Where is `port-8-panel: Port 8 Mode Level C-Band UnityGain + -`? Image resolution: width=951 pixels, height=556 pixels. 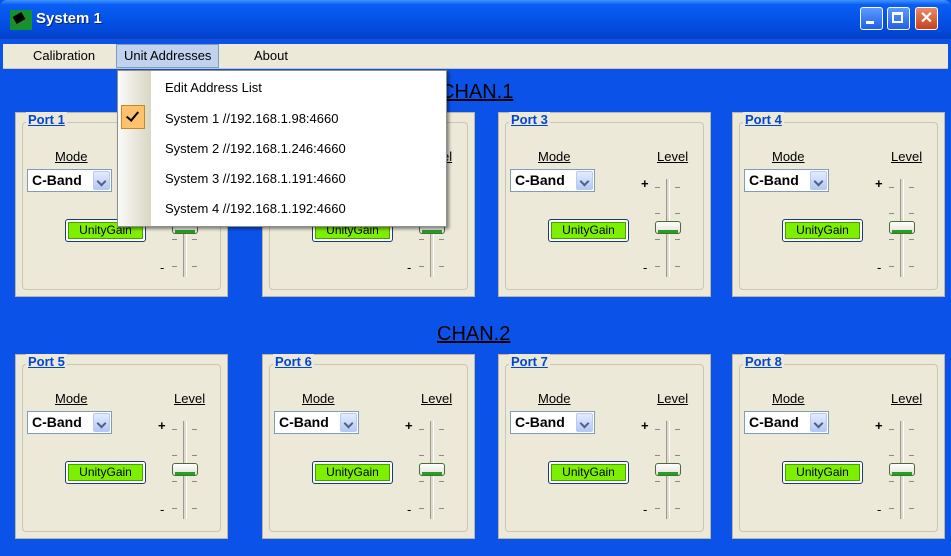
port-8-panel: Port 8 Mode Level C-Band UnityGain + - is located at coordinates (838, 446).